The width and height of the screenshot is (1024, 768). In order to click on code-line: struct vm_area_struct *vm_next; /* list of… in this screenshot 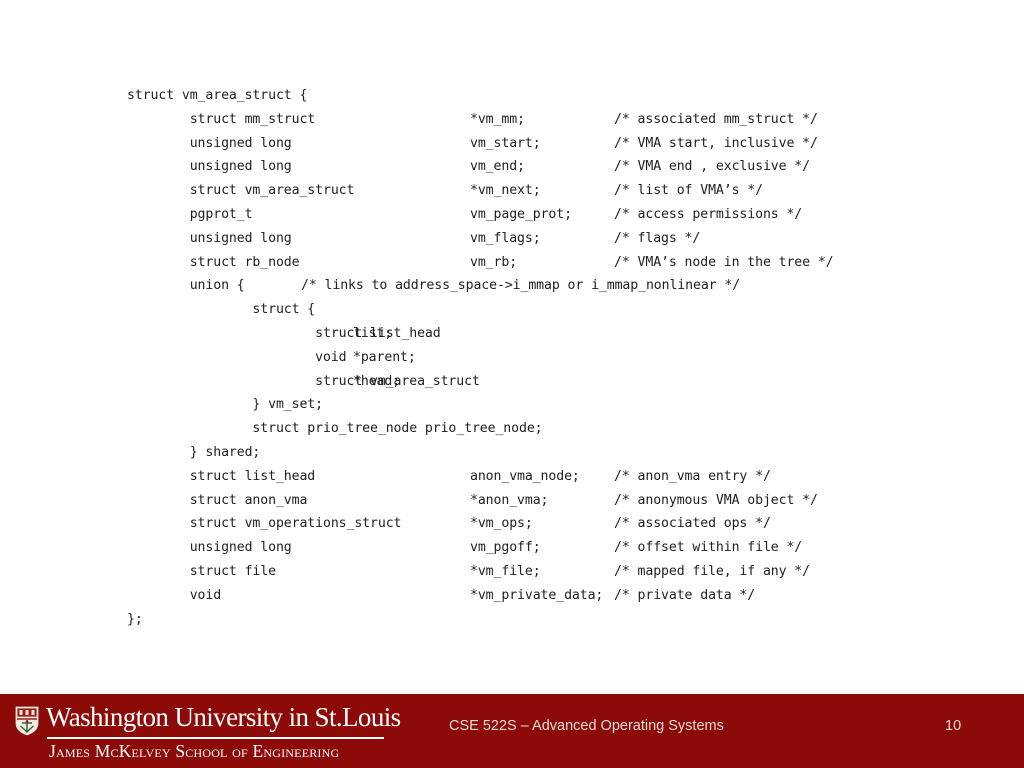, I will do `click(527, 191)`.